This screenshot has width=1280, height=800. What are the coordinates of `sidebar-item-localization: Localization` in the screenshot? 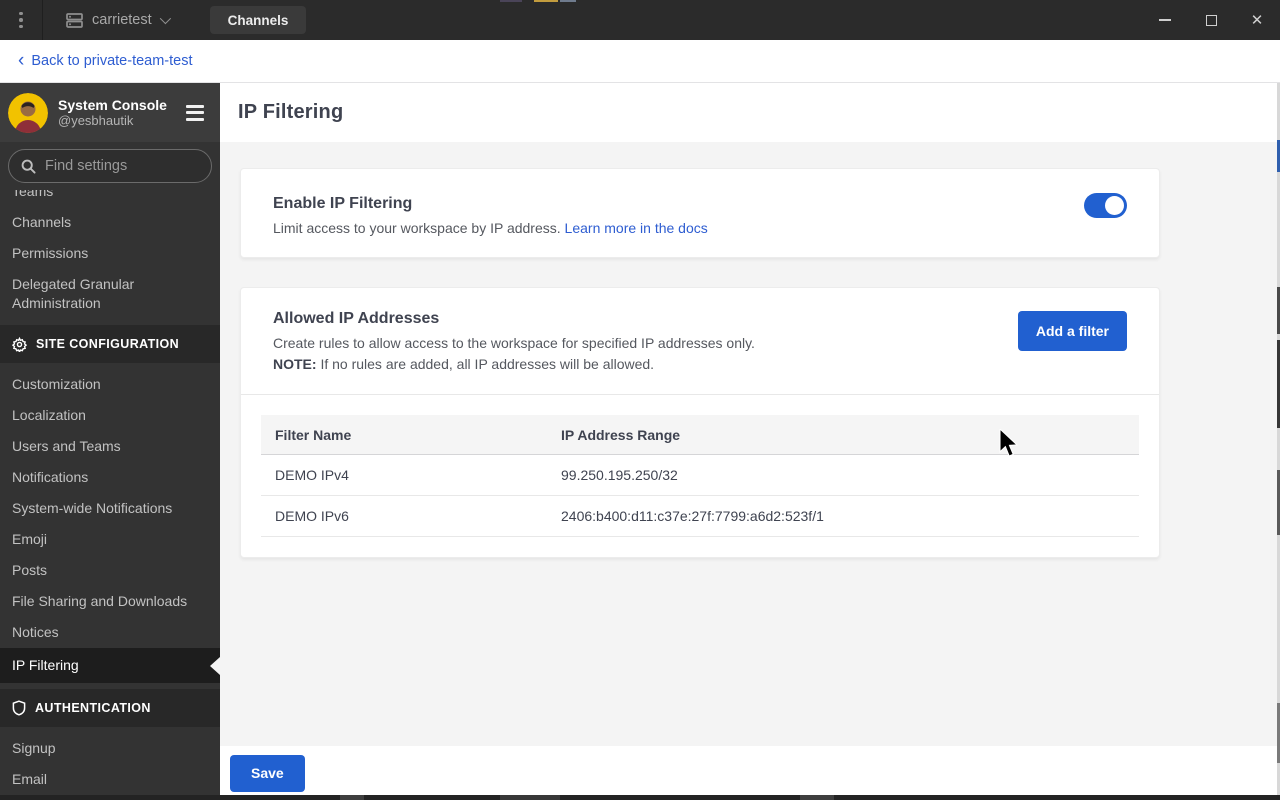 It's located at (110, 415).